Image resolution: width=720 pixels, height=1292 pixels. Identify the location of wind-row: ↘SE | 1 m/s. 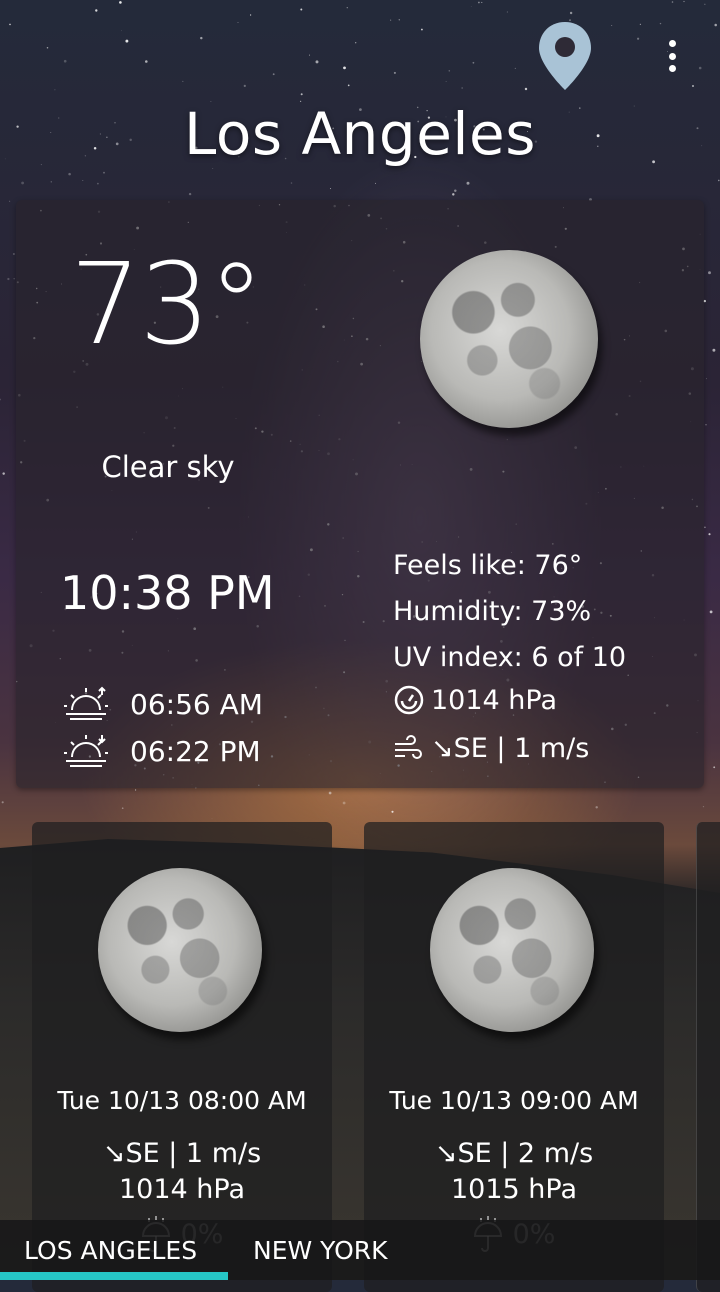
(491, 748).